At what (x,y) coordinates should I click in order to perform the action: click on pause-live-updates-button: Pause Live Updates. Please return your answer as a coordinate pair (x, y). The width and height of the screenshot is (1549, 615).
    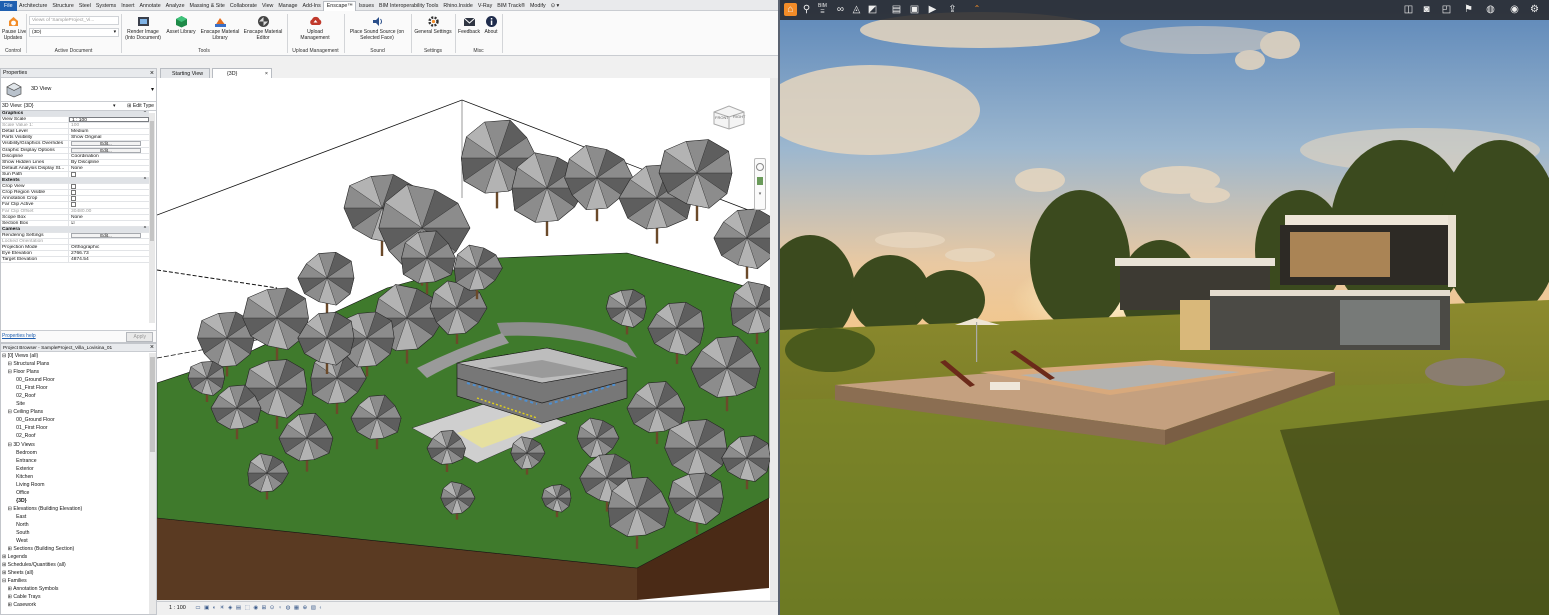
    Looking at the image, I should click on (14, 27).